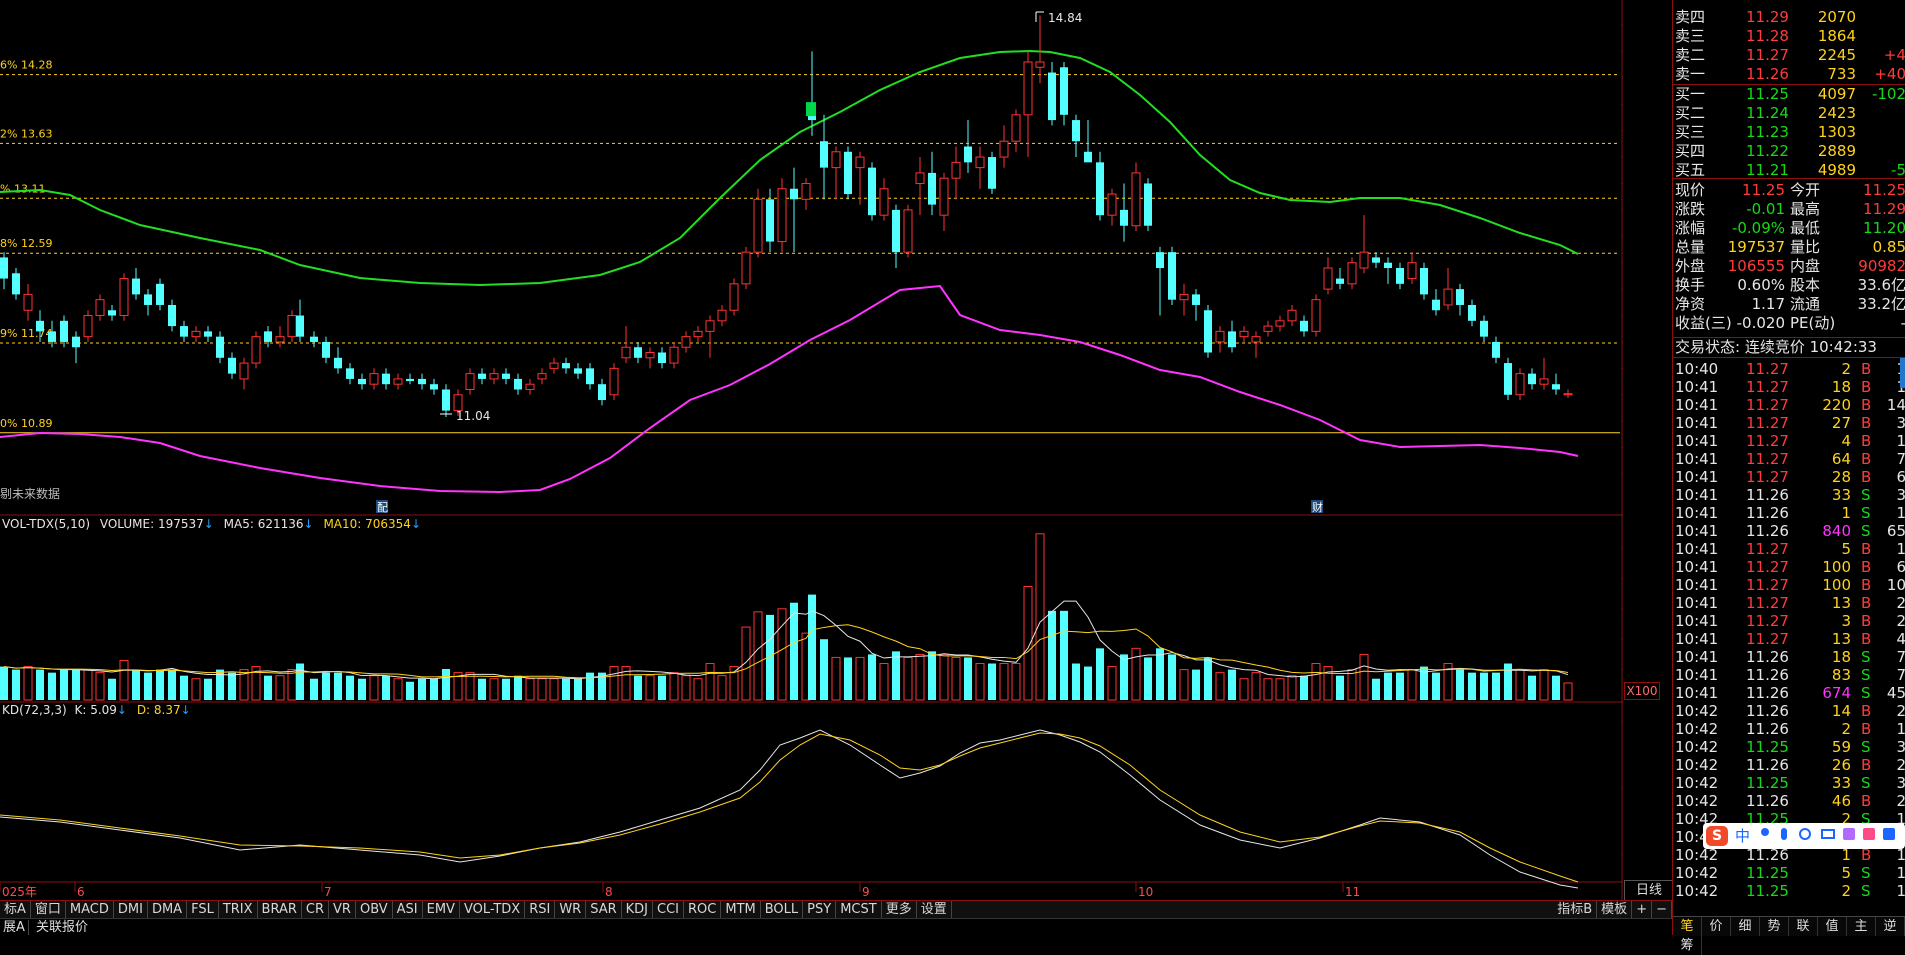 Image resolution: width=1905 pixels, height=955 pixels. I want to click on tick-list-scrollbar, so click(1902, 373).